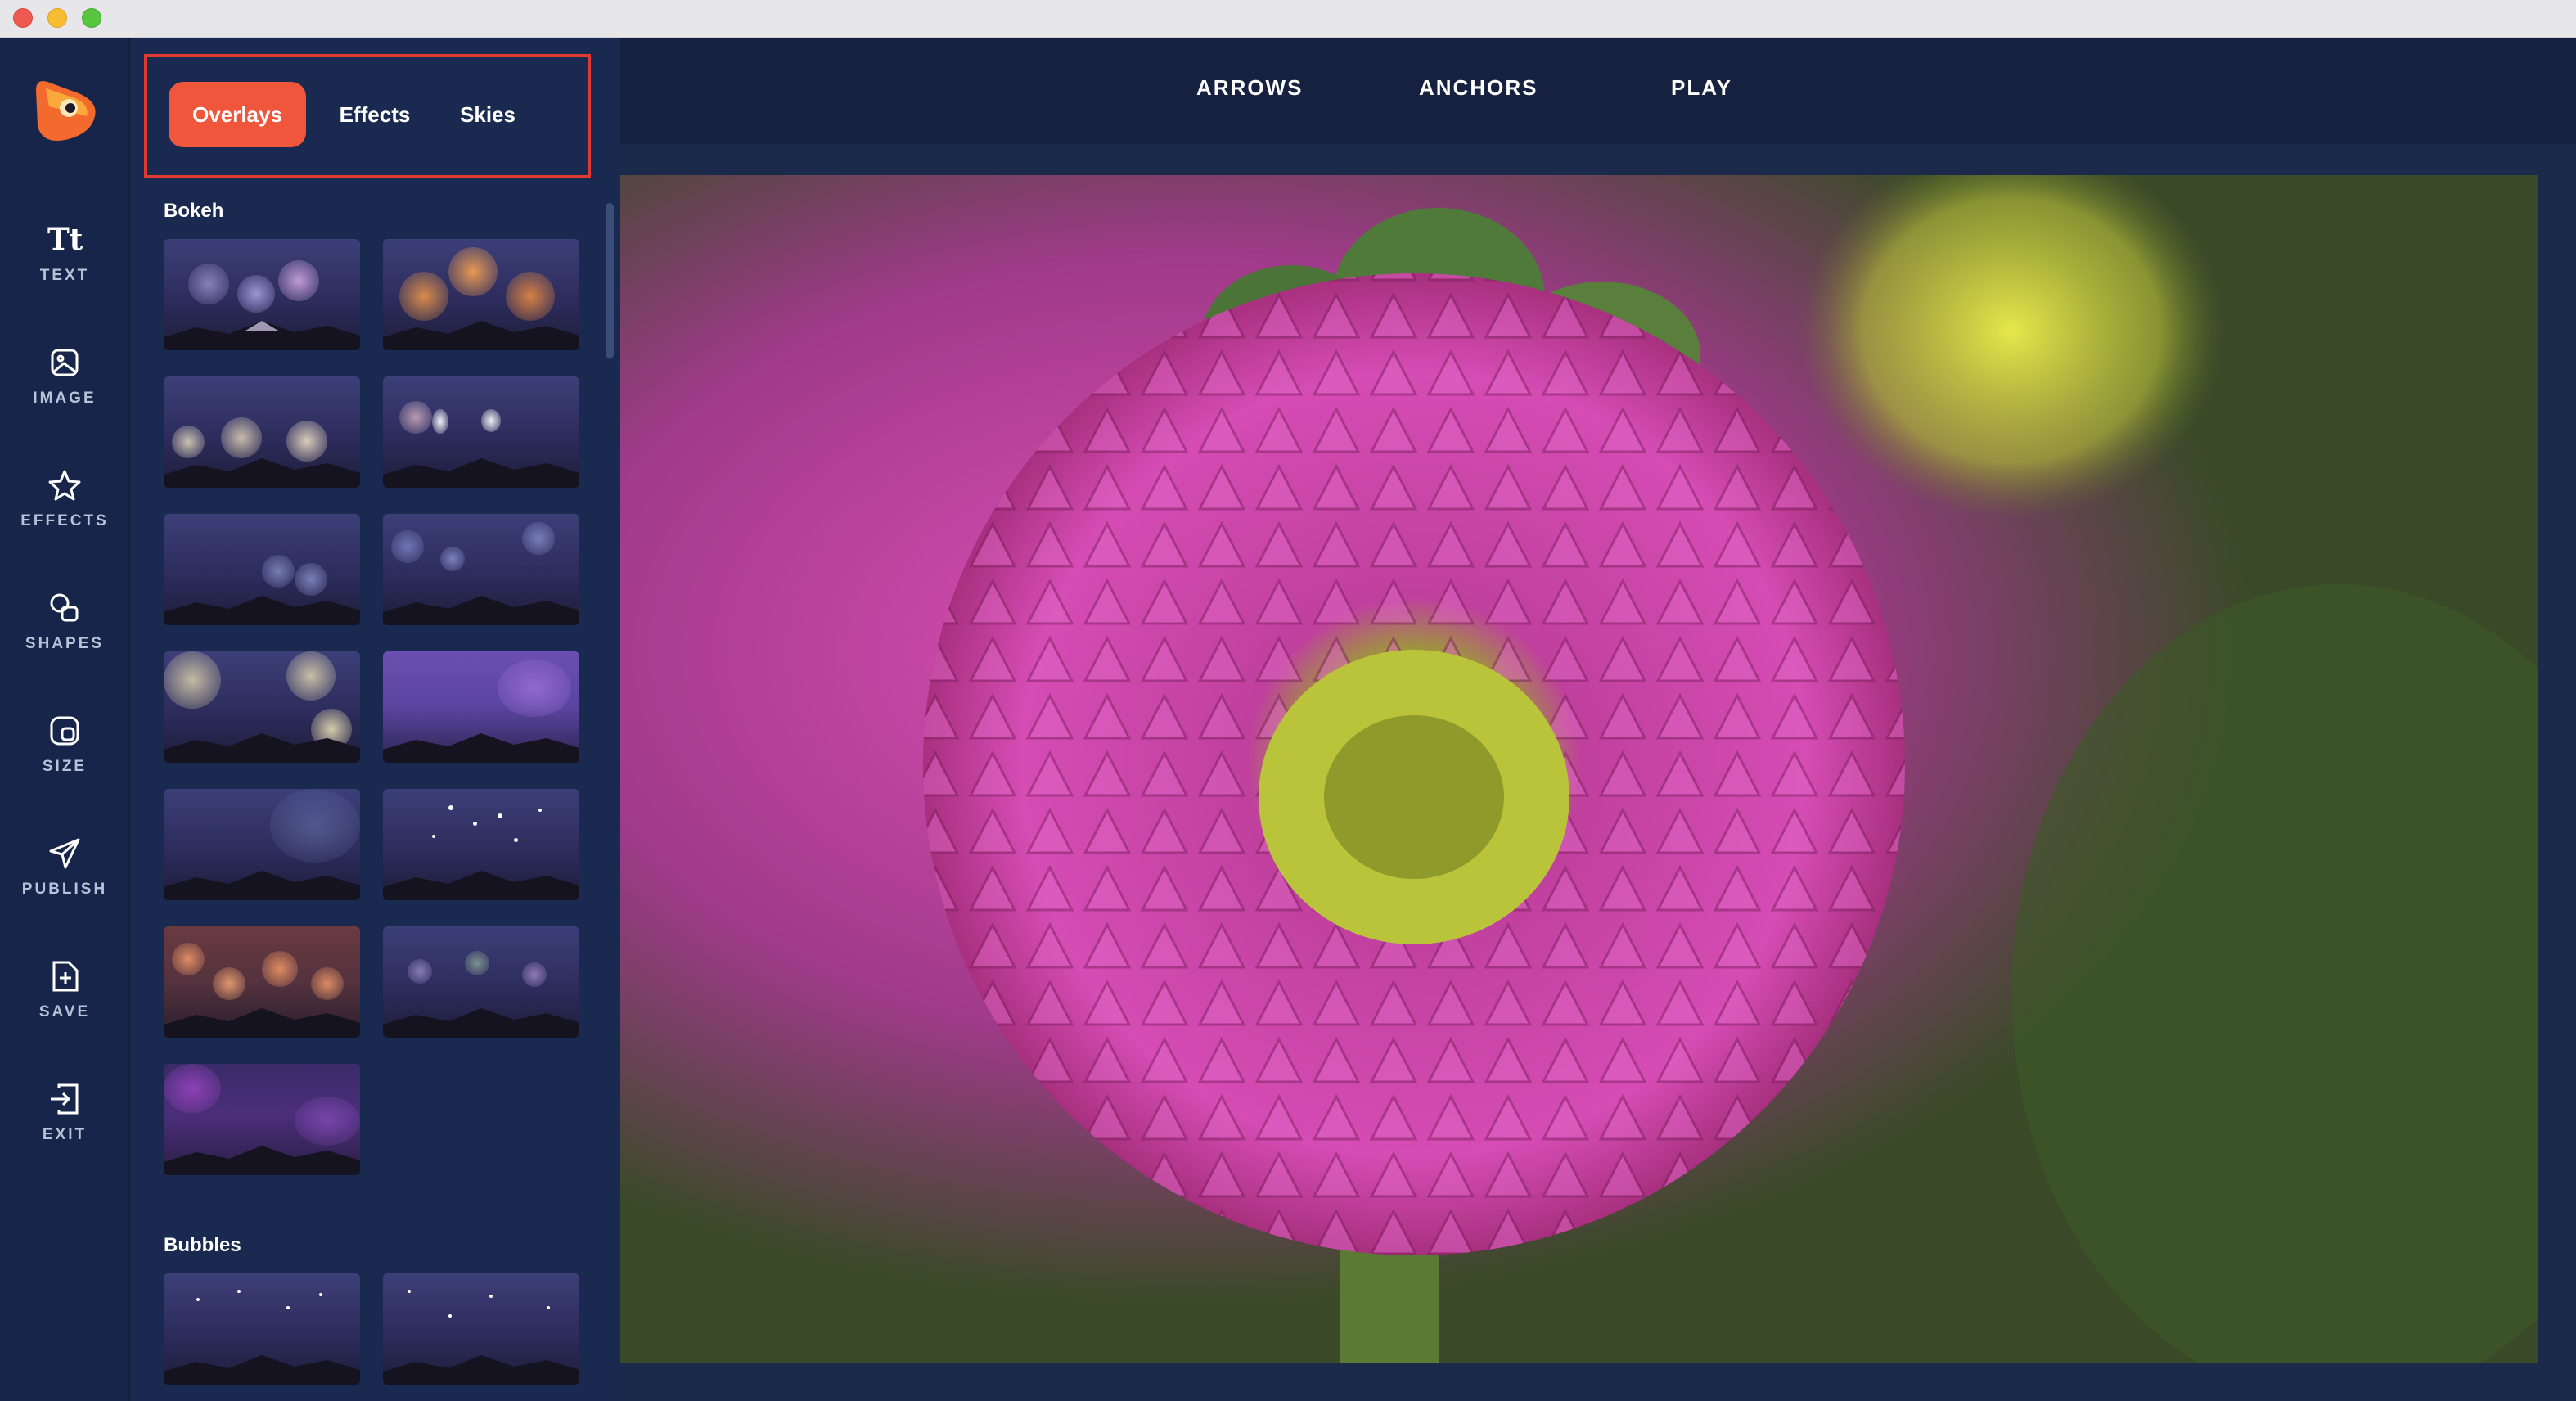  What do you see at coordinates (202, 1245) in the screenshot?
I see `section-title-bubbles: Bubbles` at bounding box center [202, 1245].